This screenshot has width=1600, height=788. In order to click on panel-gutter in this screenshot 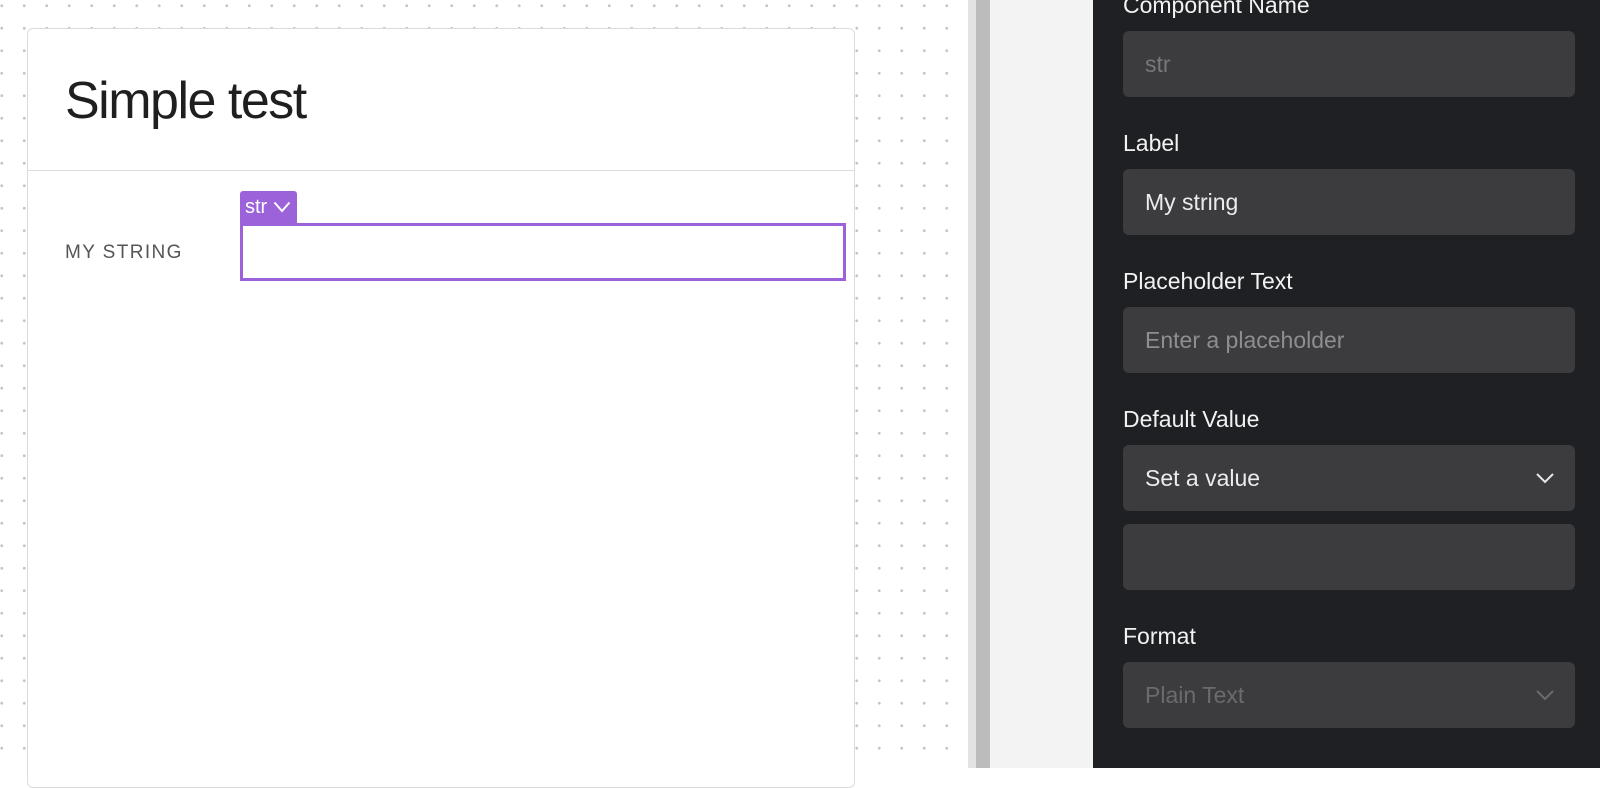, I will do `click(1041, 384)`.